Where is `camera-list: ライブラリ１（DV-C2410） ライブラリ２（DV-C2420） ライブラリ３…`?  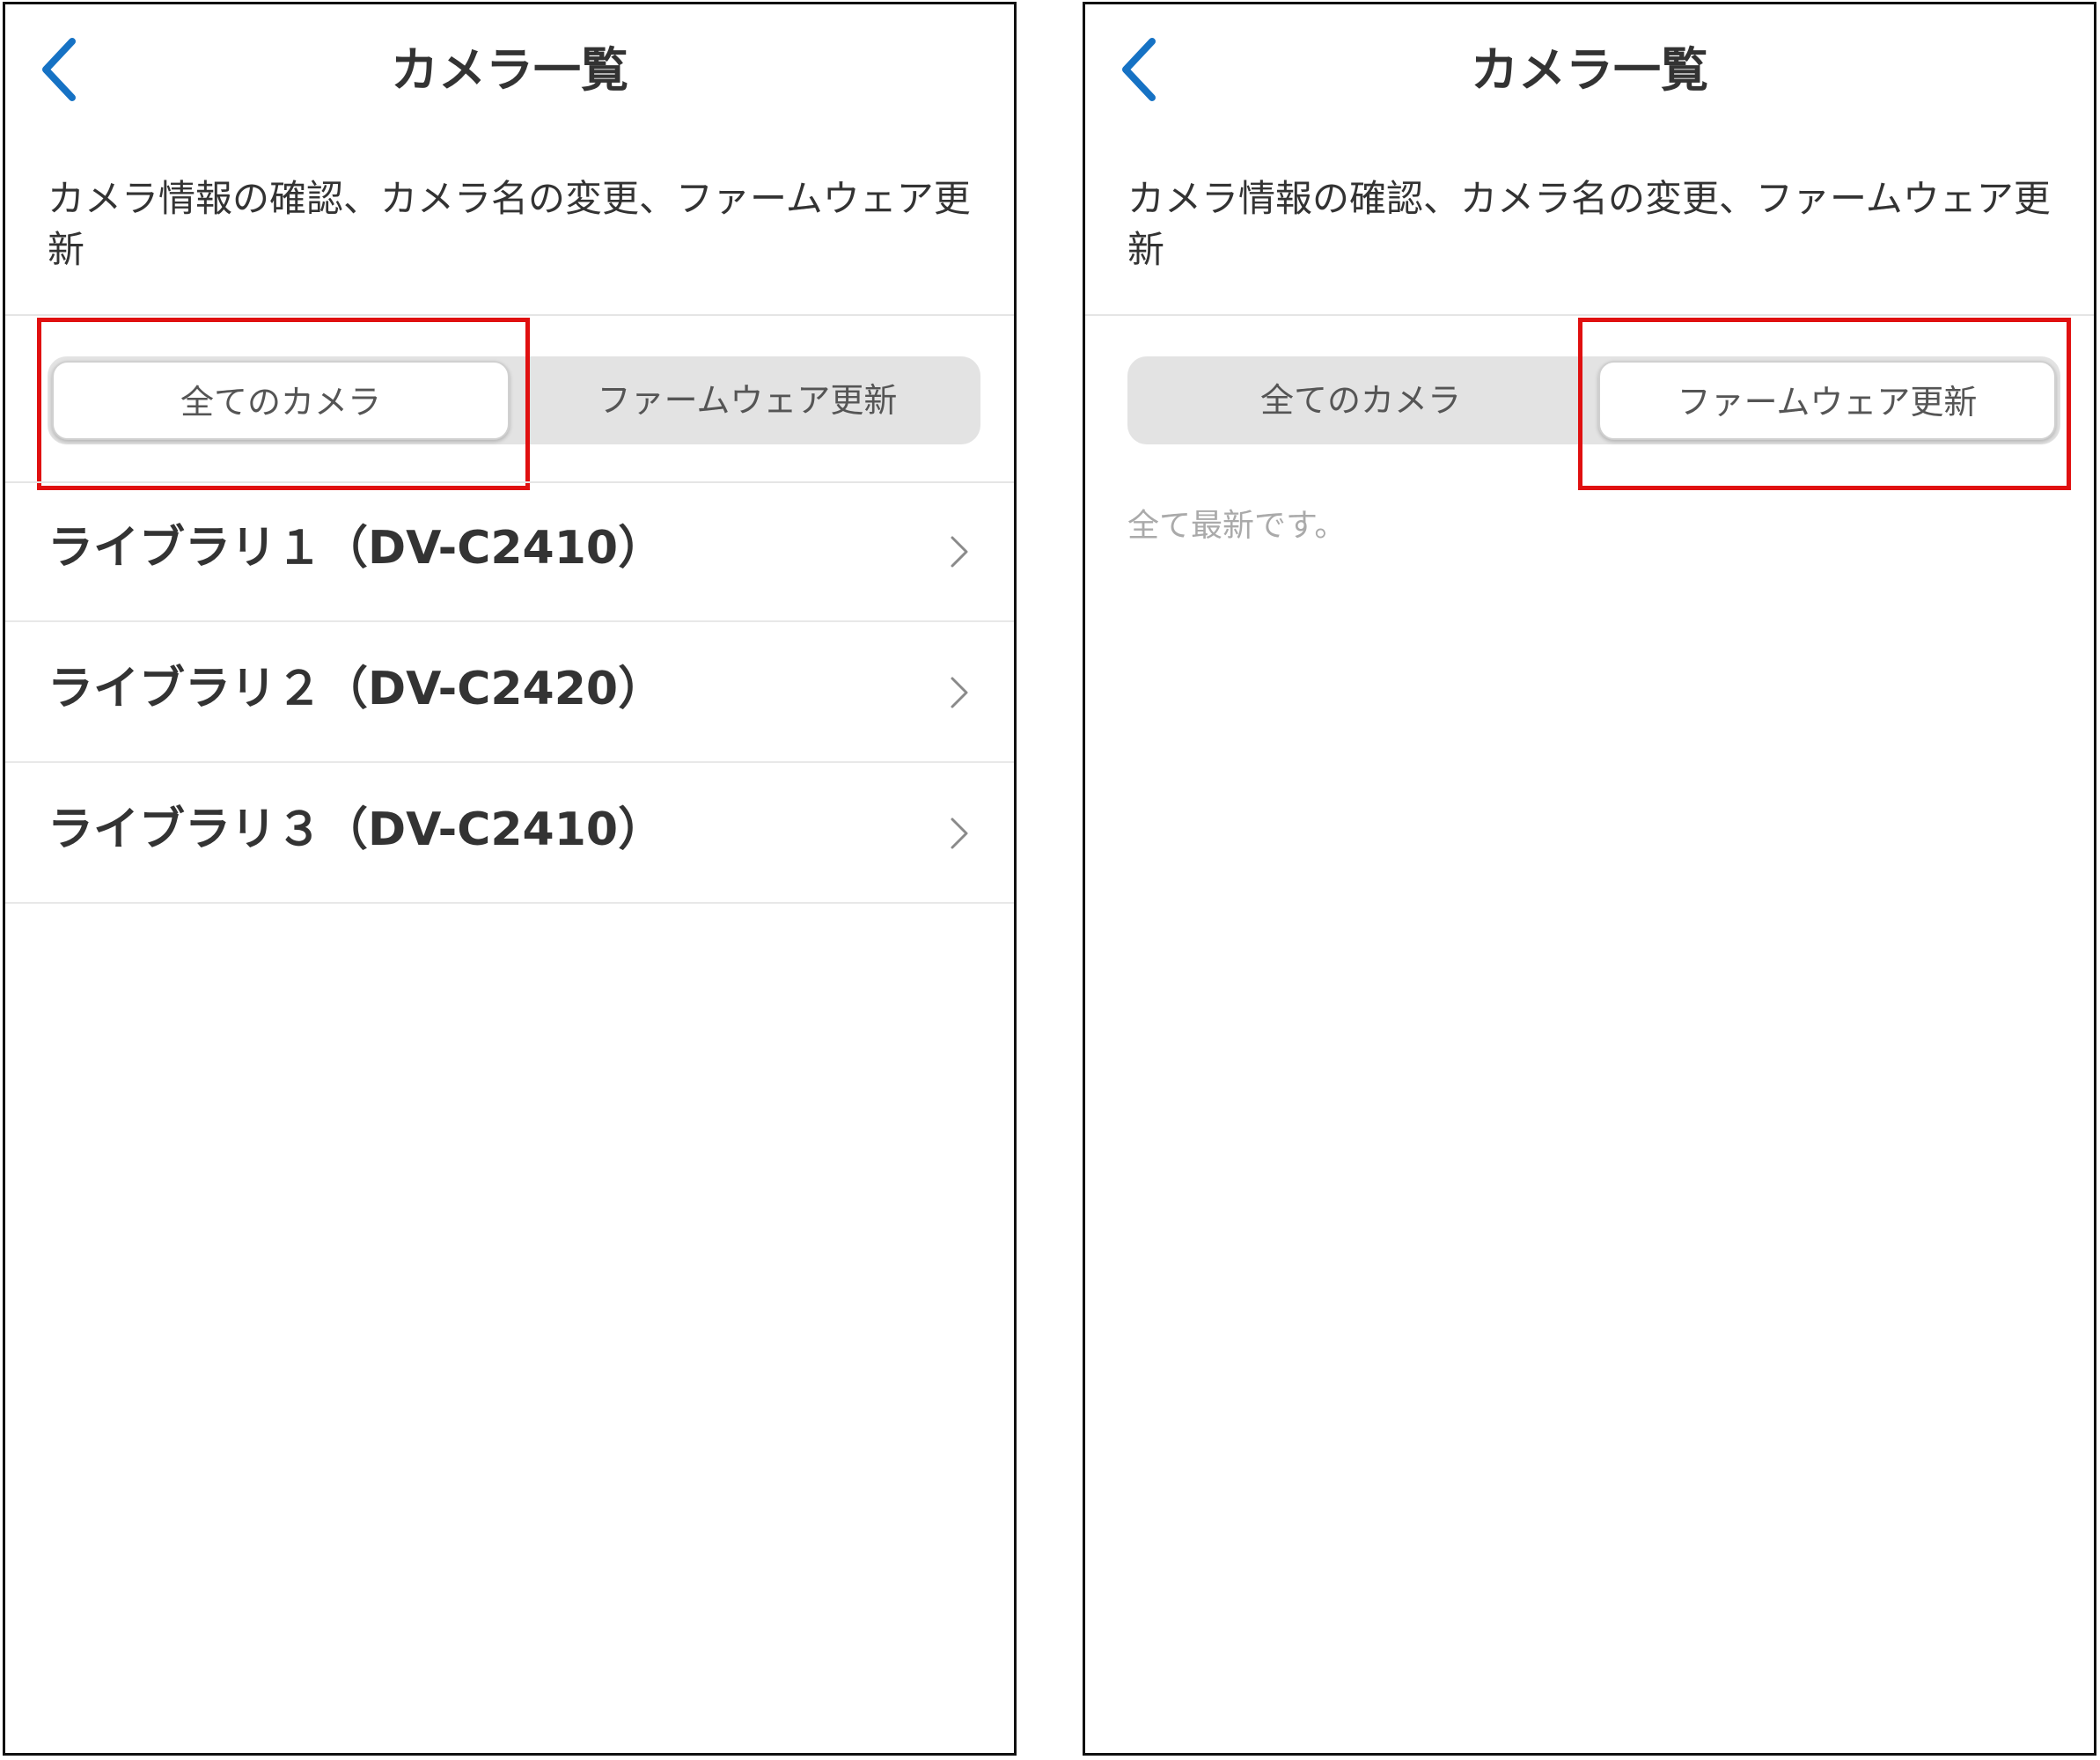
camera-list: ライブラリ１（DV-C2410） ライブラリ２（DV-C2420） ライブラリ３… is located at coordinates (509, 693).